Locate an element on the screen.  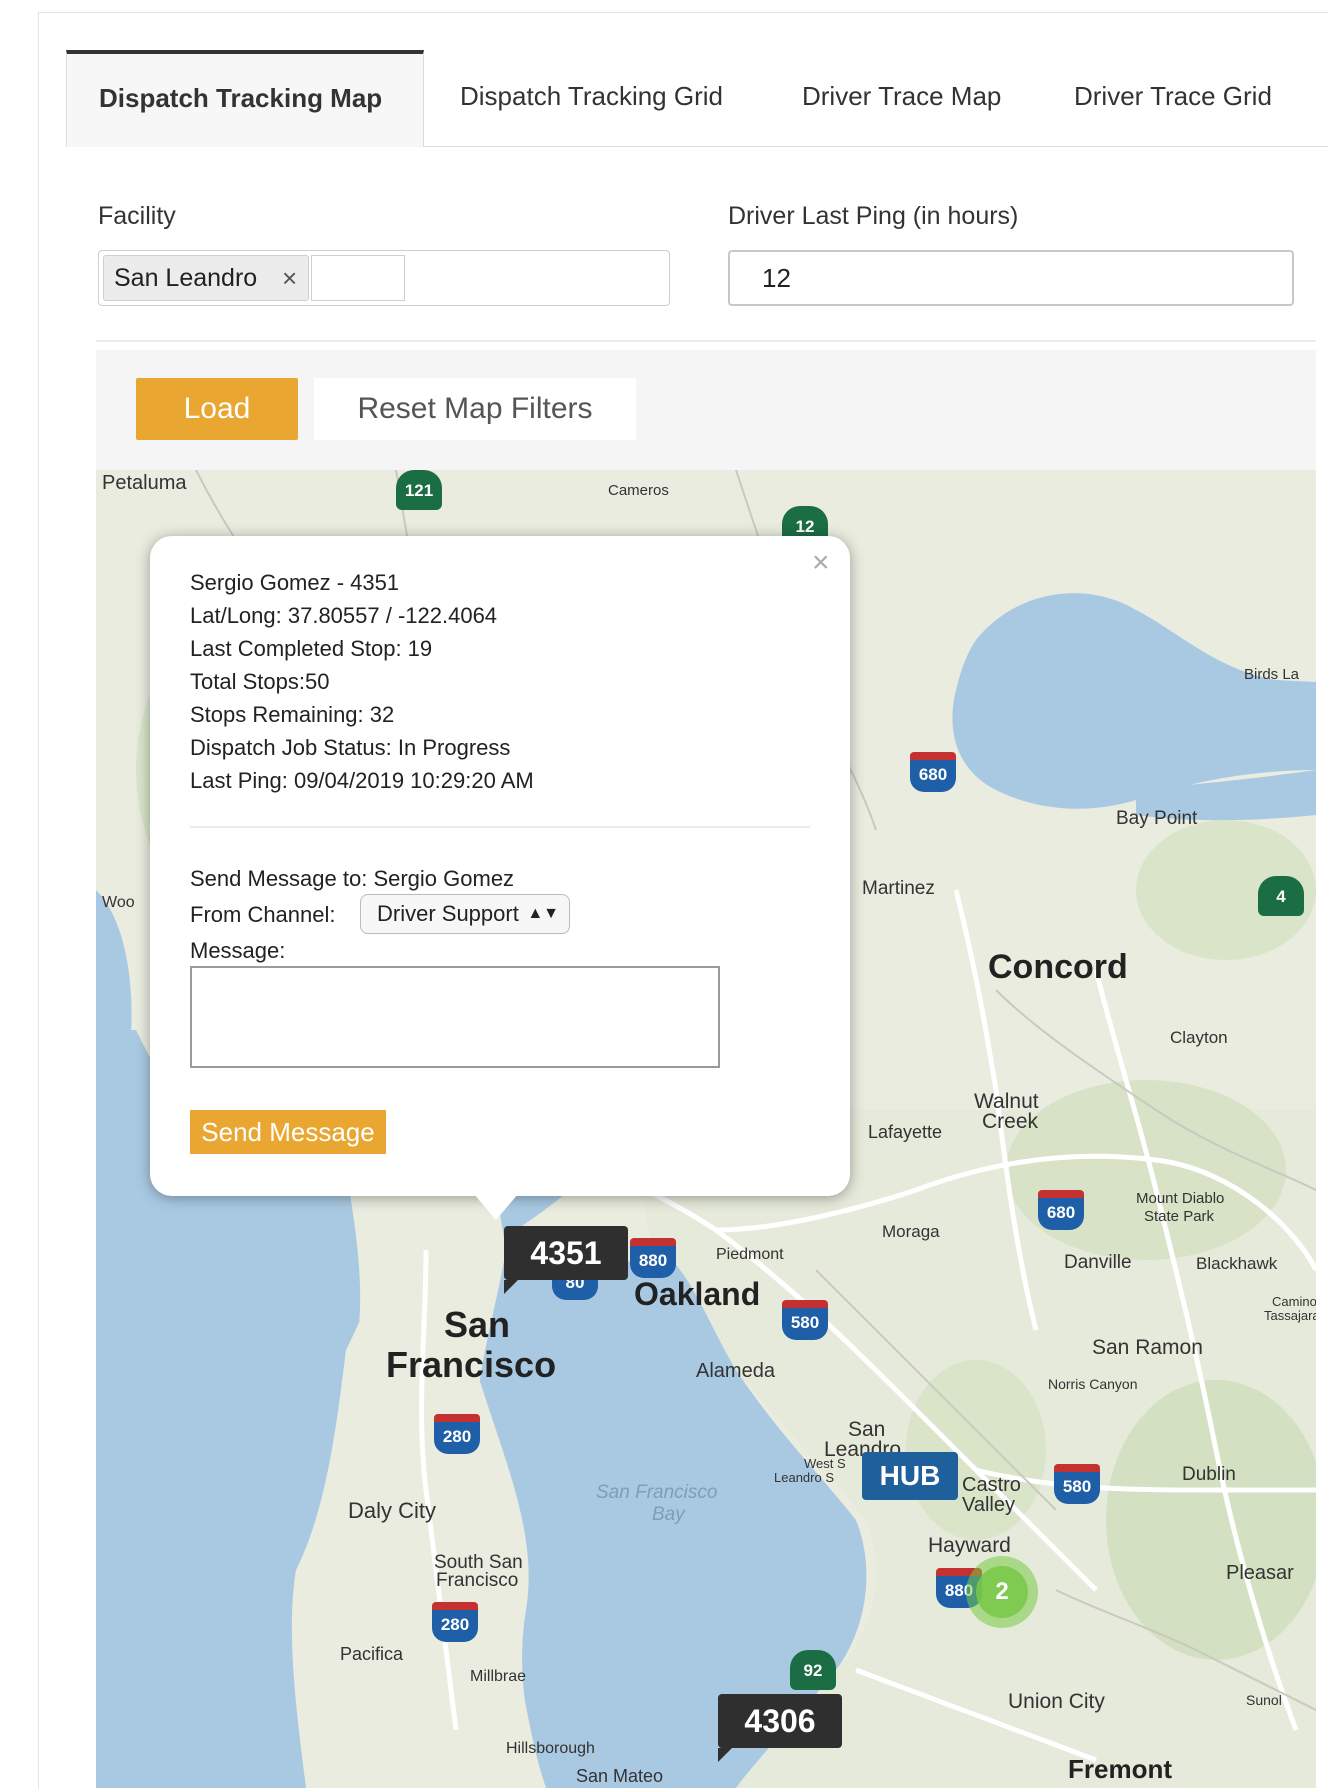
city-label: Daly City is located at coordinates (392, 1510).